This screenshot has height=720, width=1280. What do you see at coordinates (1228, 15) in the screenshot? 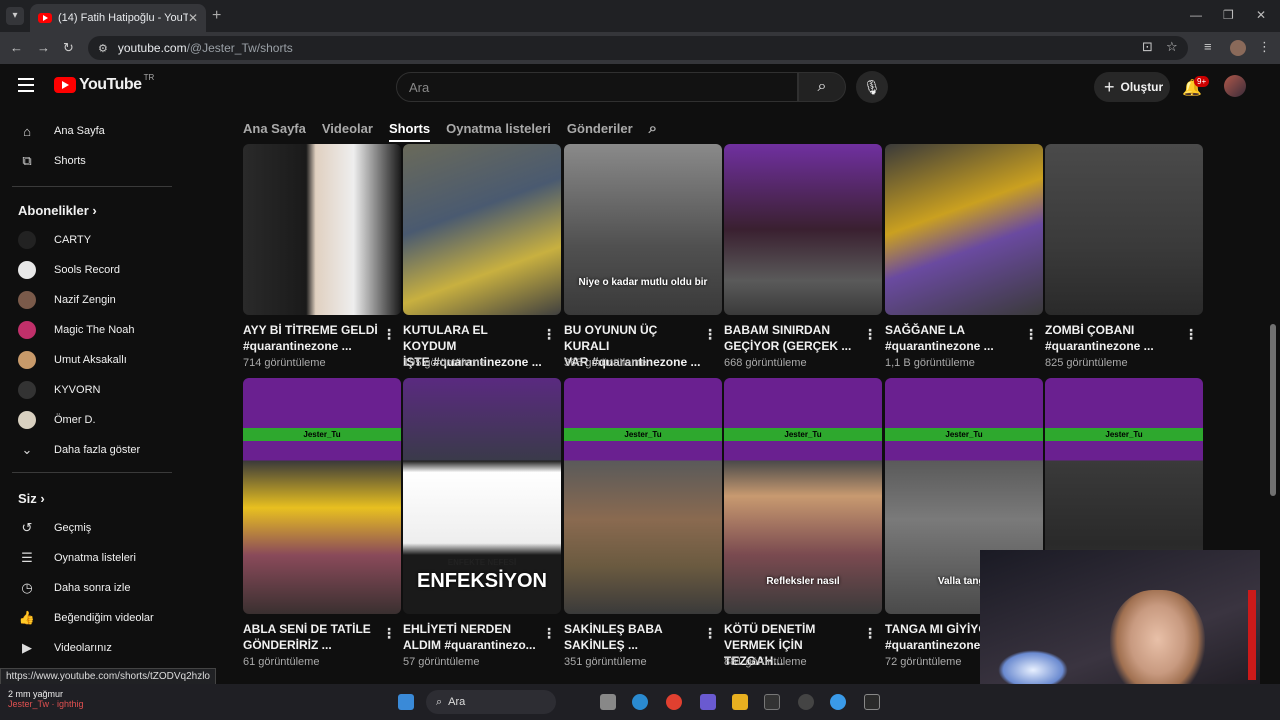
I see `restore-icon: ❐` at bounding box center [1228, 15].